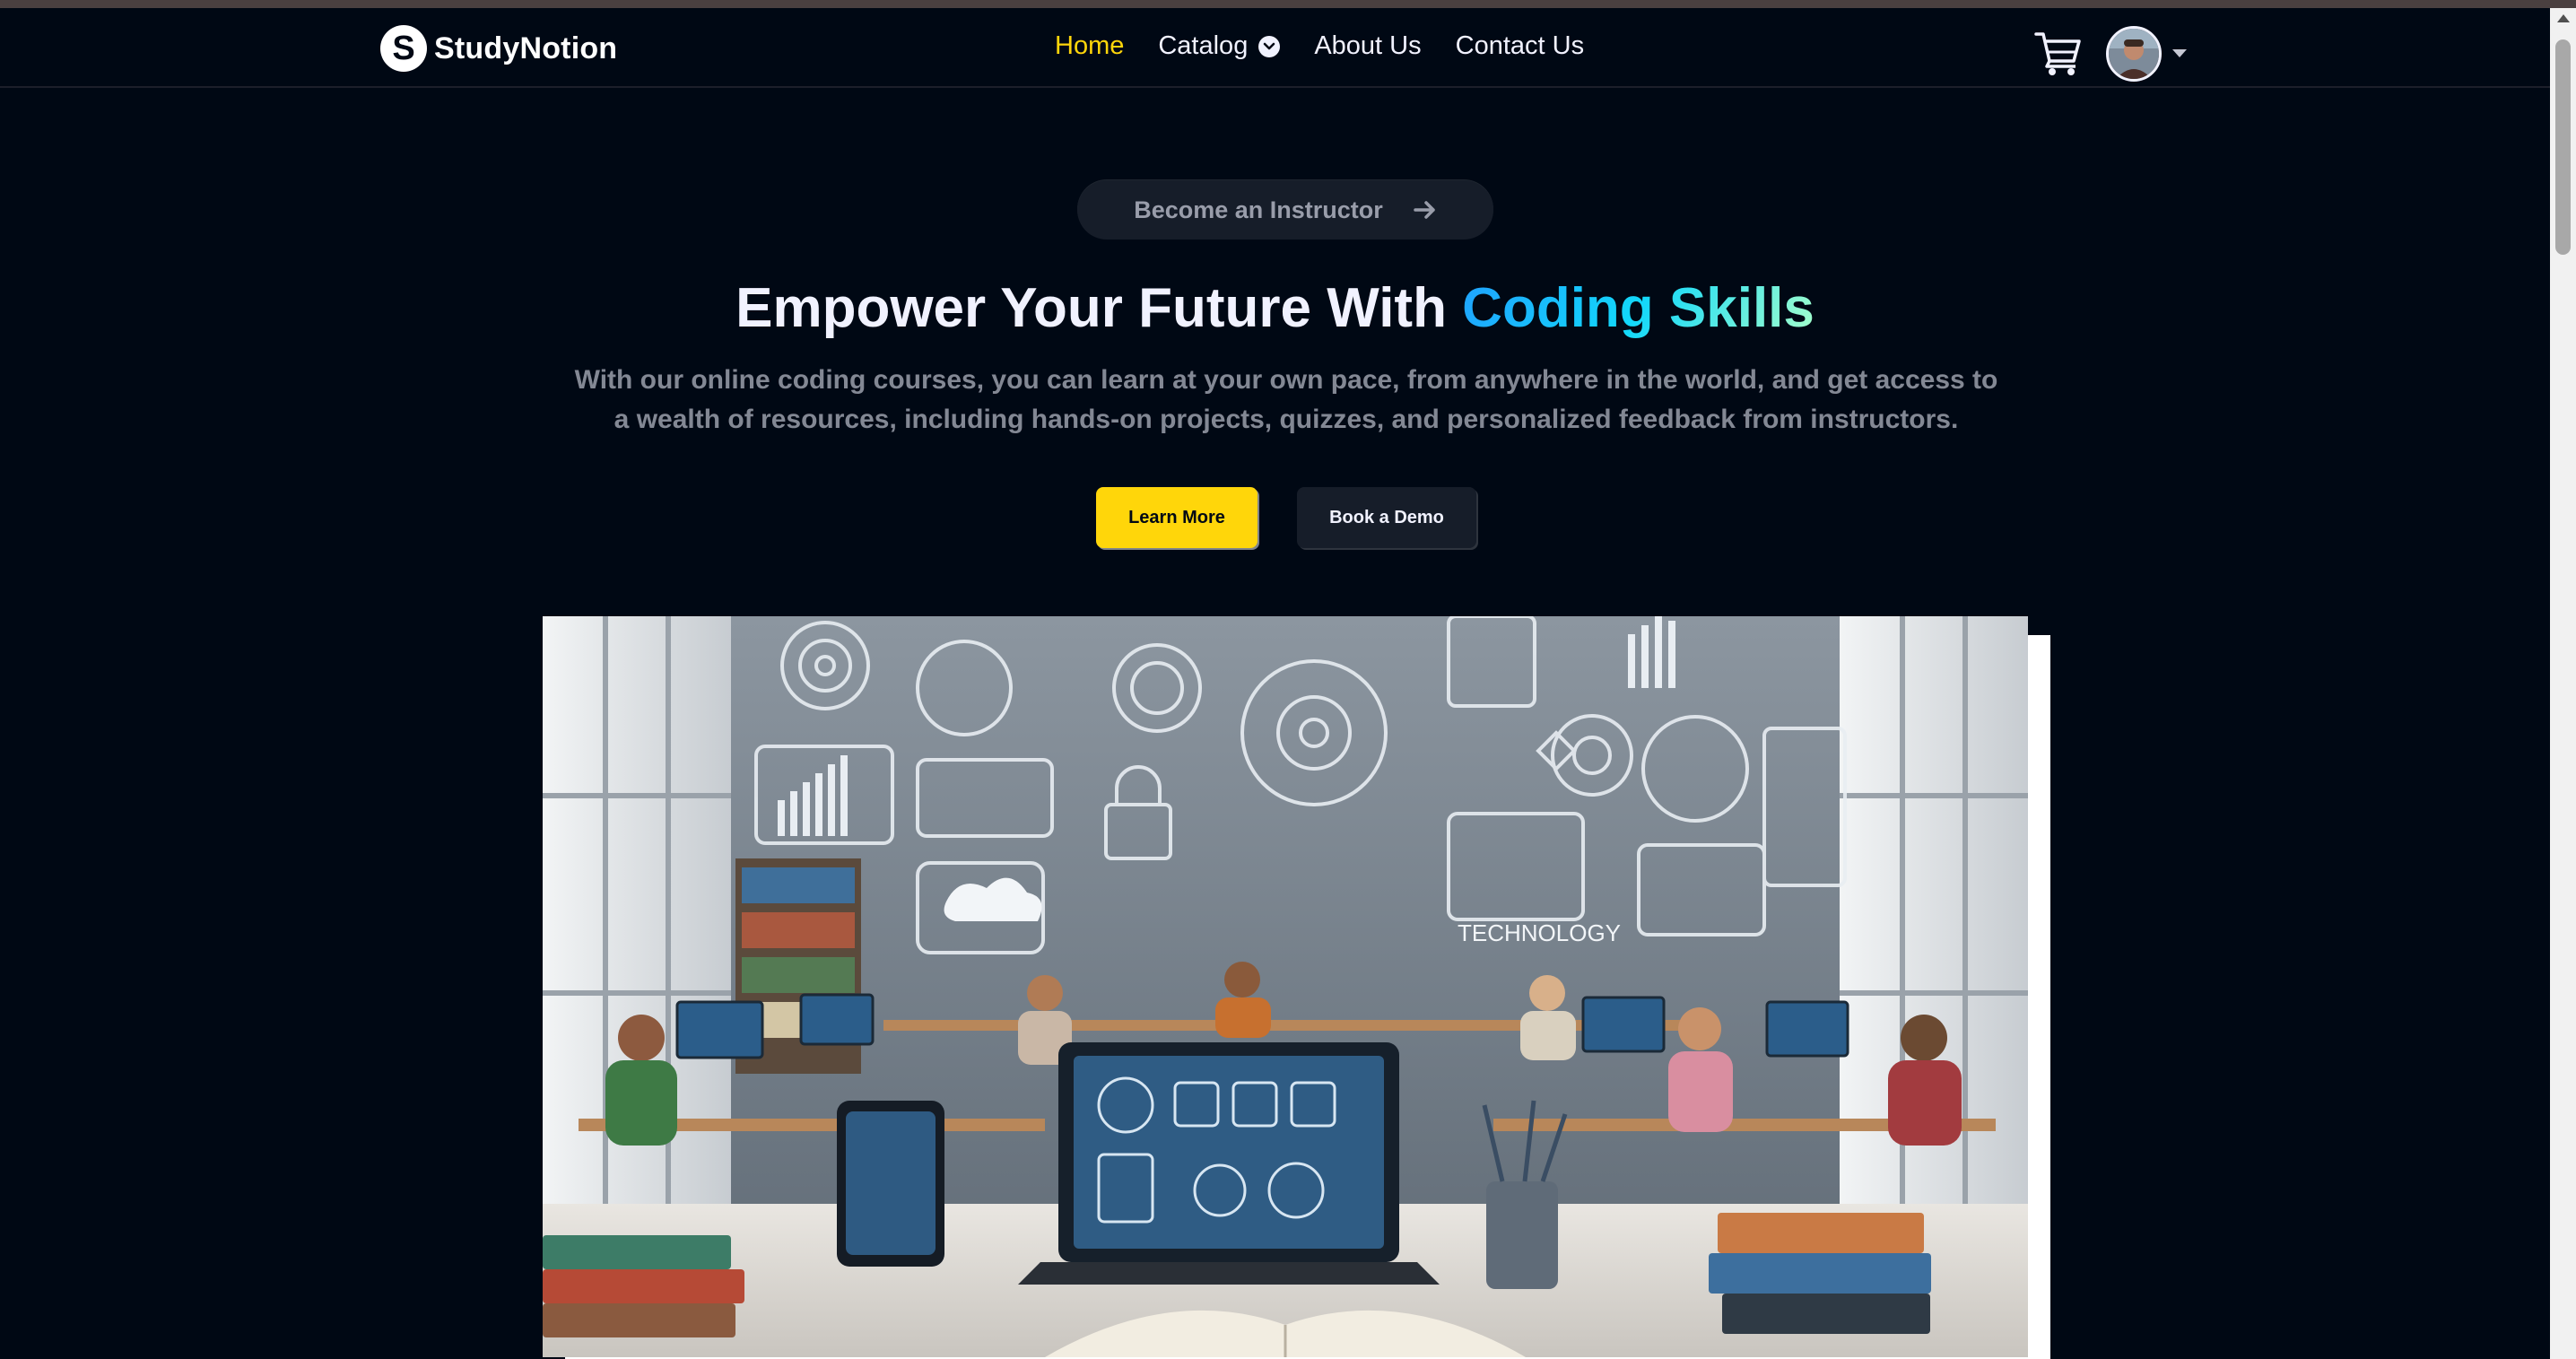 The height and width of the screenshot is (1359, 2576). What do you see at coordinates (1177, 517) in the screenshot?
I see `learn-more-button: Learn More` at bounding box center [1177, 517].